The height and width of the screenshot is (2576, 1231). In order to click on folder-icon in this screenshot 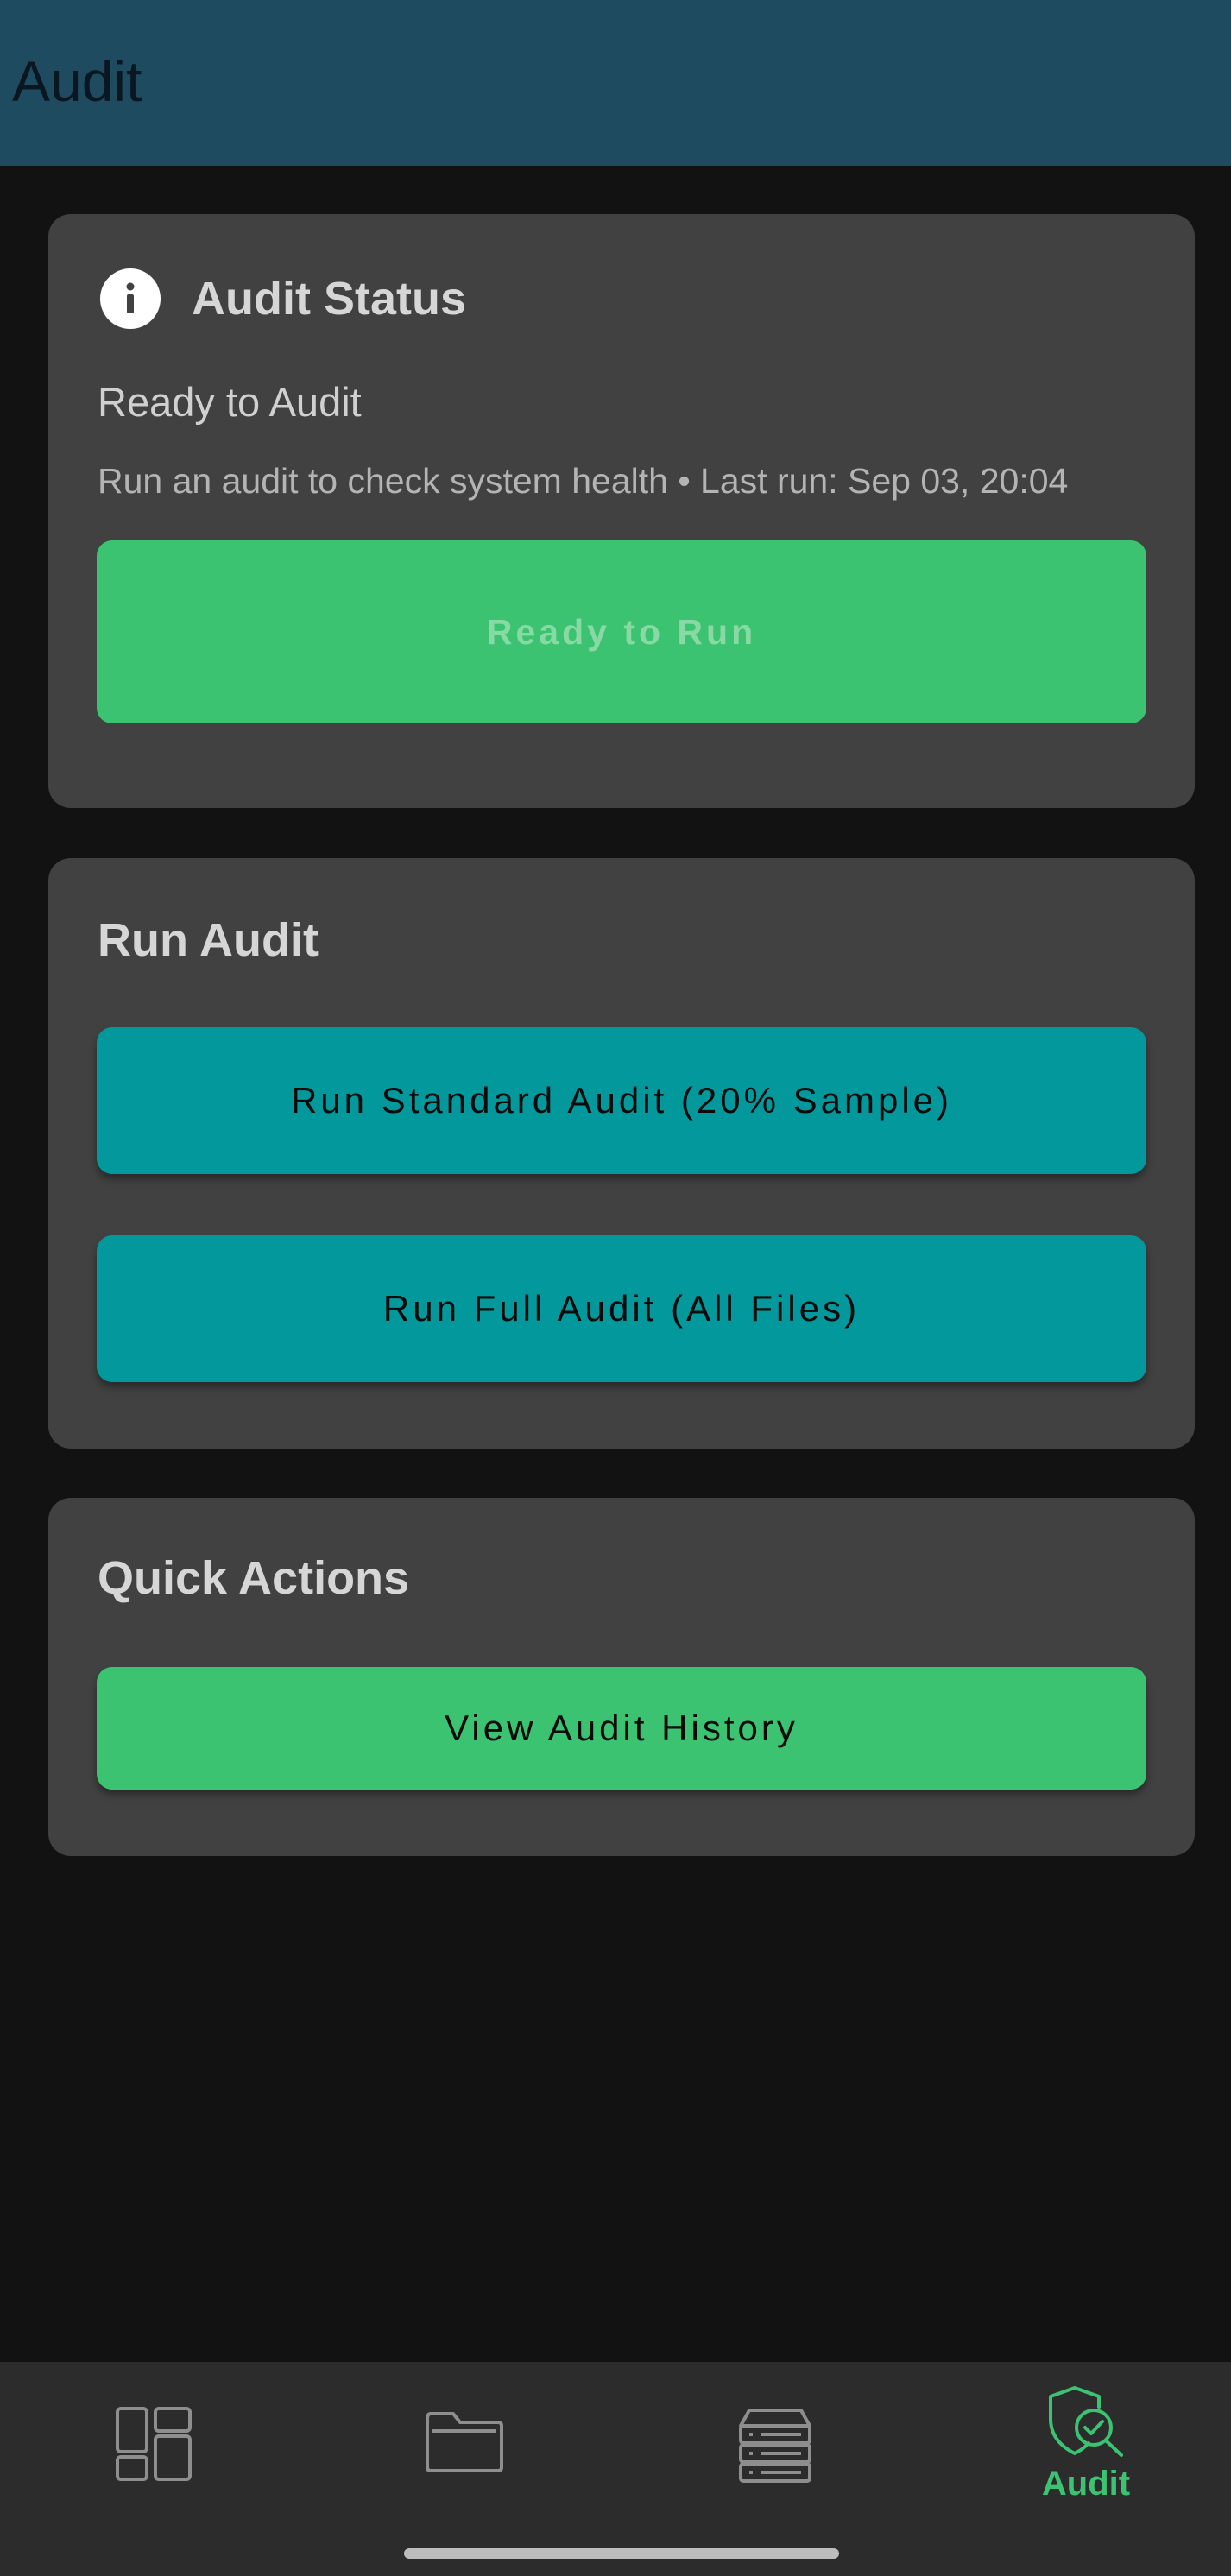, I will do `click(464, 2442)`.